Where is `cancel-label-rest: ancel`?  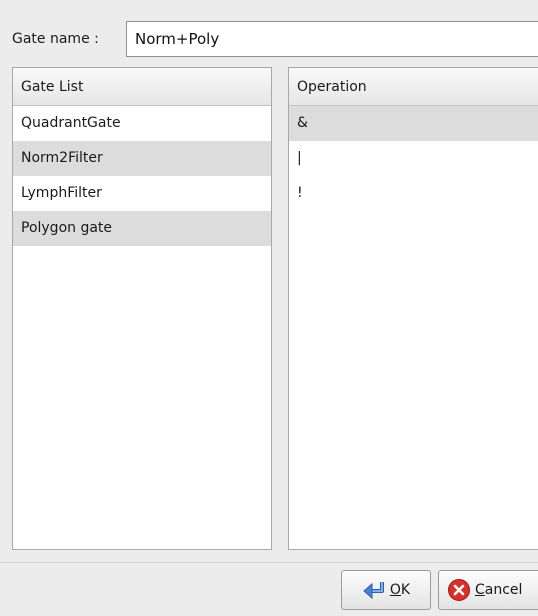 cancel-label-rest: ancel is located at coordinates (503, 590).